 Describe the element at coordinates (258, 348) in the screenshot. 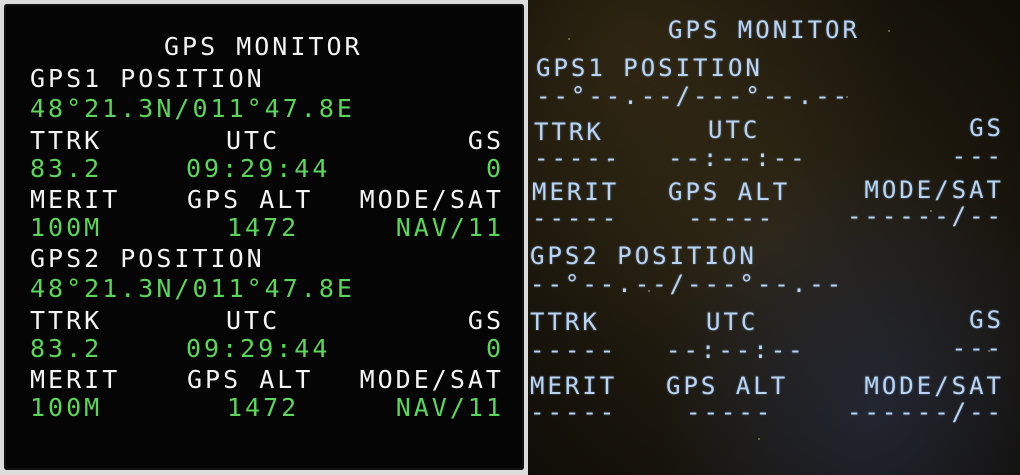

I see `gps2-utc-value: 09:29:44` at that location.